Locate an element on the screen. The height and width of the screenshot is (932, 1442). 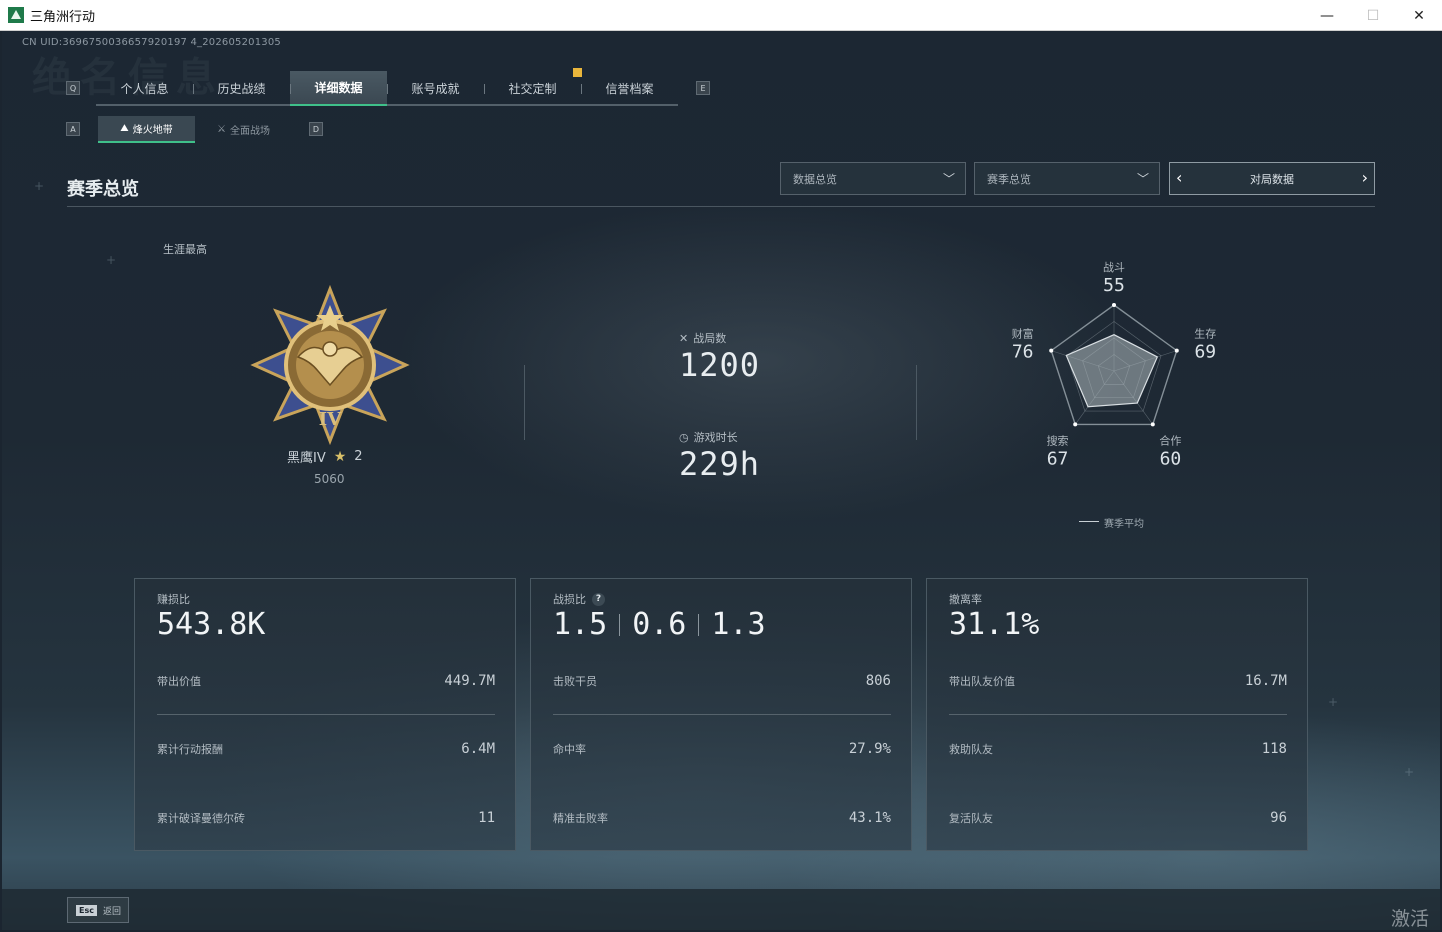
matches-label-text: 战局数 is located at coordinates (710, 338).